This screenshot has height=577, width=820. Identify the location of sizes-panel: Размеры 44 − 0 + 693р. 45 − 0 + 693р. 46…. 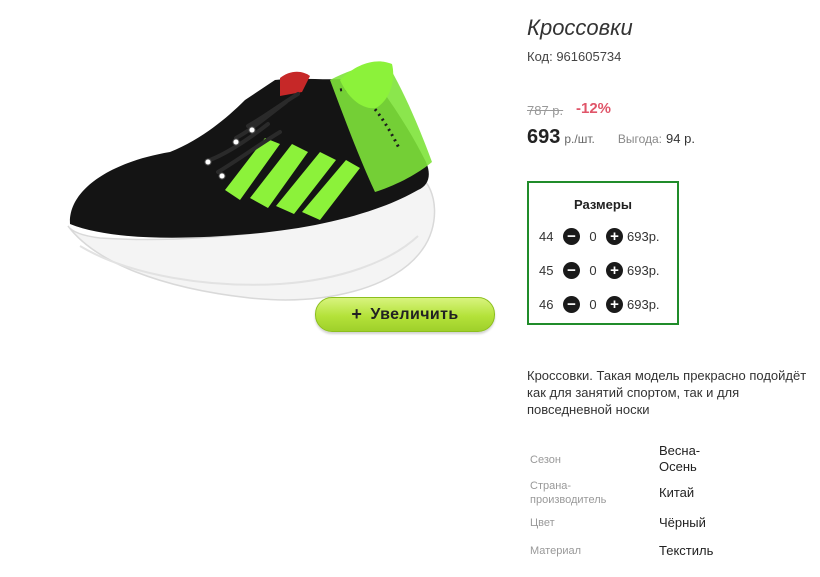
(603, 253).